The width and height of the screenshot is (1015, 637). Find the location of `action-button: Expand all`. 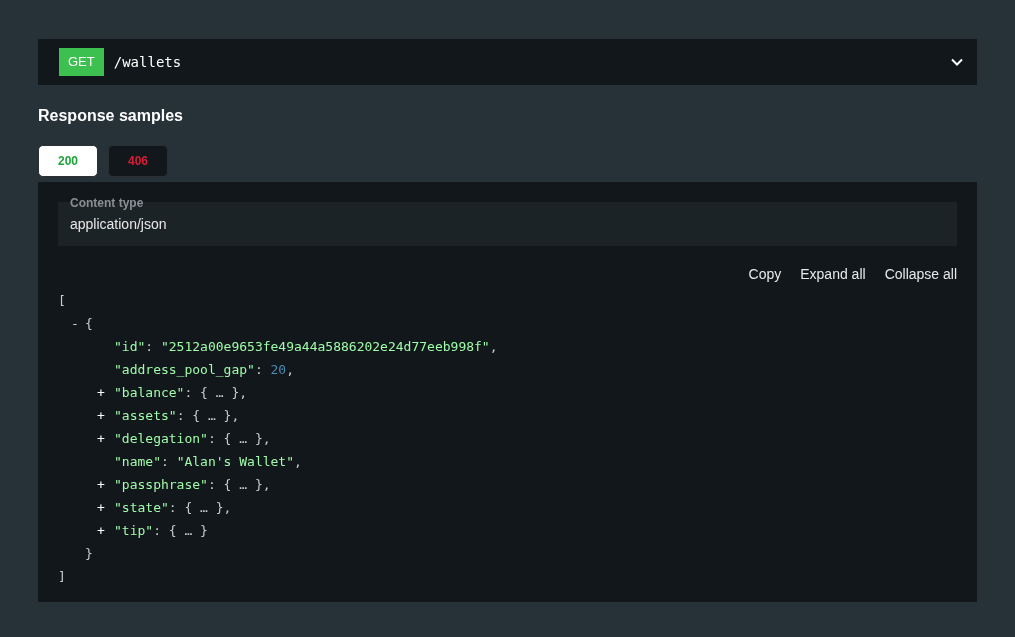

action-button: Expand all is located at coordinates (823, 274).